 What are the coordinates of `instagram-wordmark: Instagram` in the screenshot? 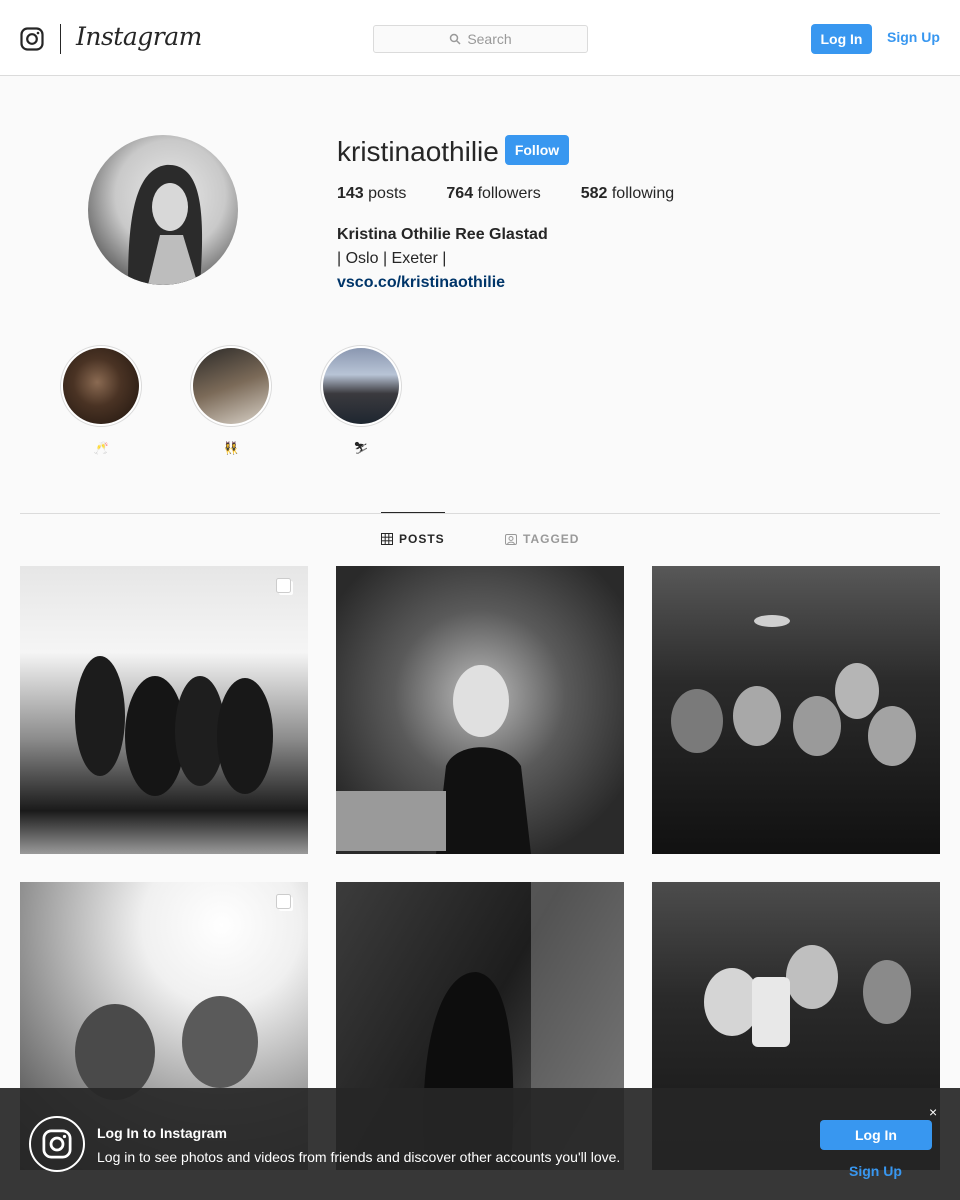 It's located at (139, 36).